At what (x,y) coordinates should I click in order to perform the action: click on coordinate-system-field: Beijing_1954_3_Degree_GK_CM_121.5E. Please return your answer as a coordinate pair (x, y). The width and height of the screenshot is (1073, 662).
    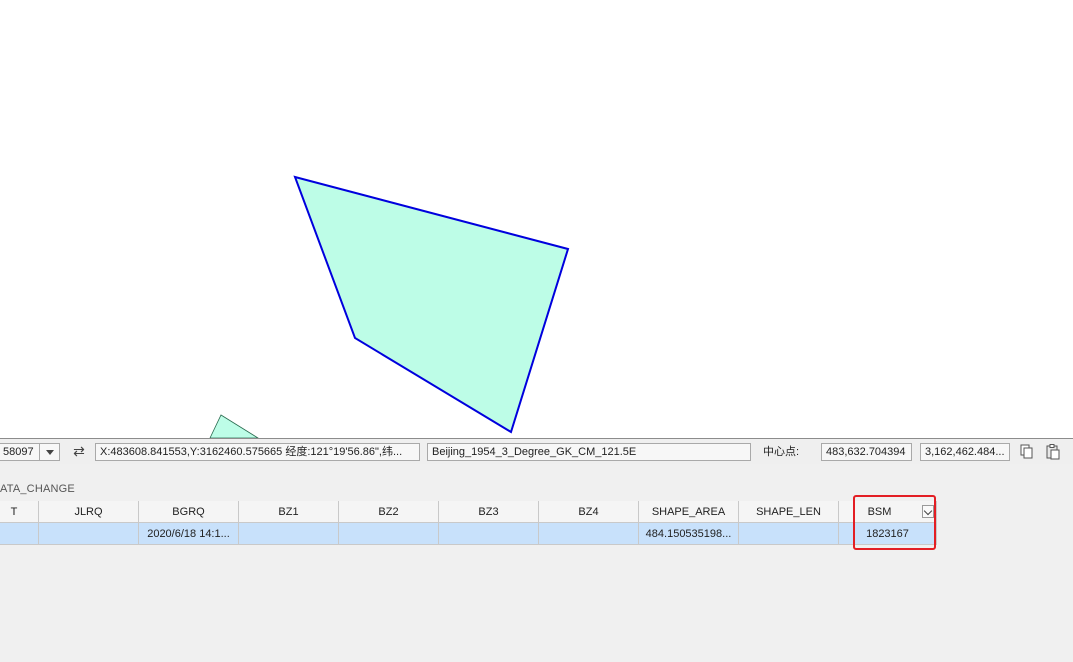
    Looking at the image, I should click on (589, 452).